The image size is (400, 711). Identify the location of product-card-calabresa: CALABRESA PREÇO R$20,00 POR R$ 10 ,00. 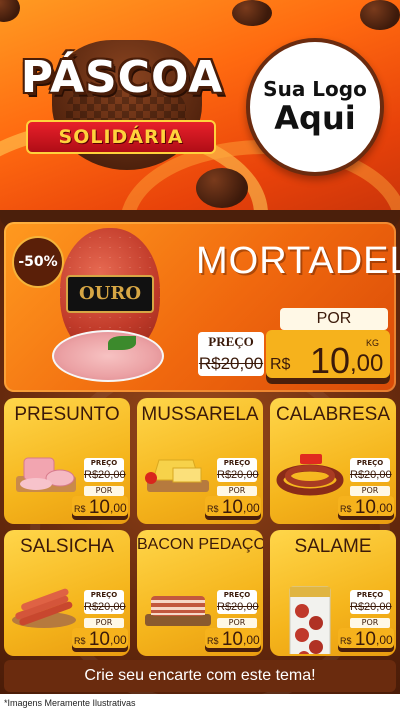
(333, 461).